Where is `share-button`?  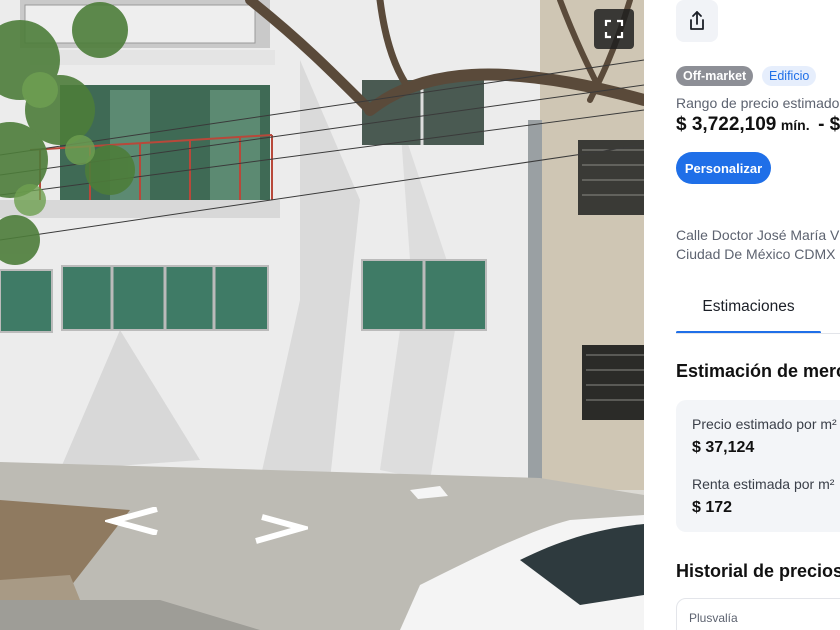 share-button is located at coordinates (697, 21).